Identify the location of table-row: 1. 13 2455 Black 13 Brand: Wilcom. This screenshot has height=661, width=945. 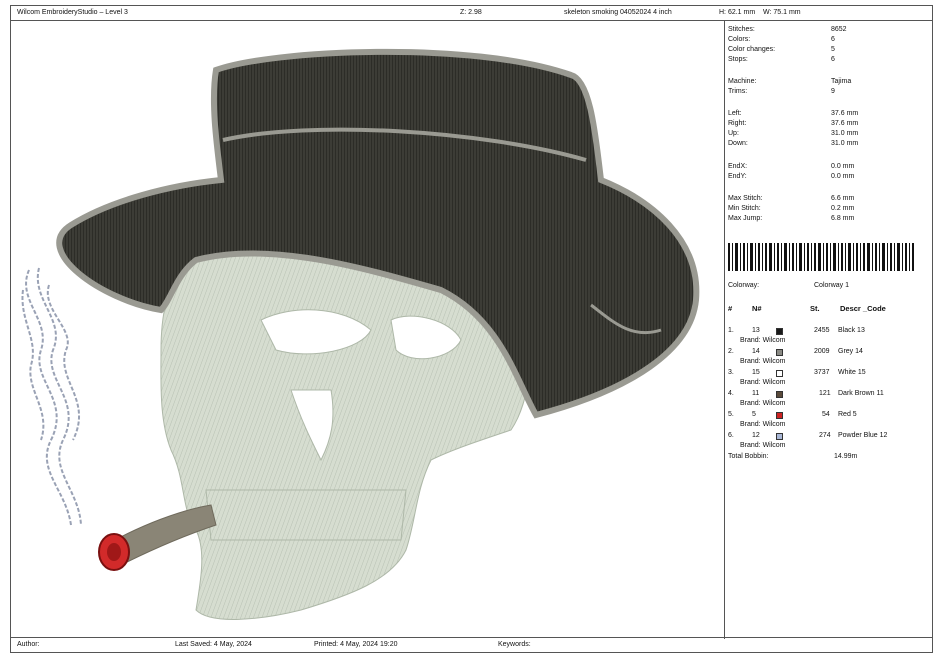
(796, 335).